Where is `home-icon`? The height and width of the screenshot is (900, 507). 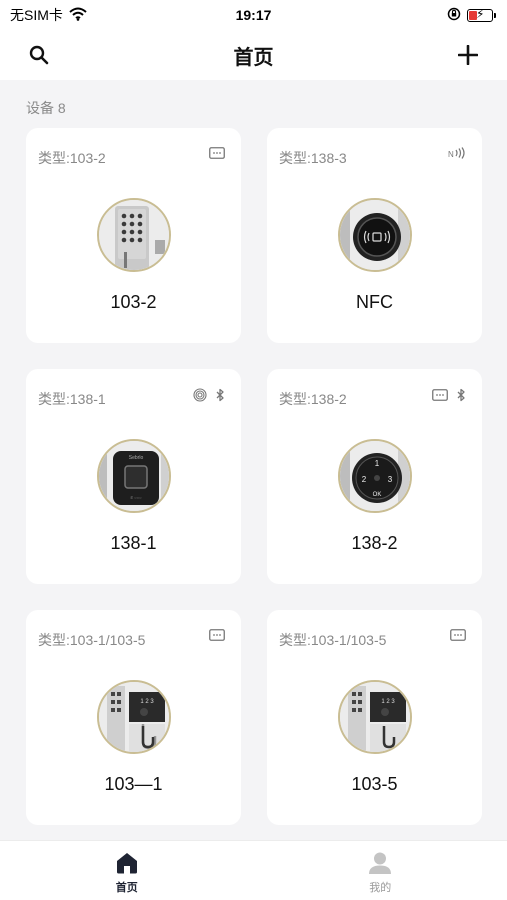 home-icon is located at coordinates (126, 863).